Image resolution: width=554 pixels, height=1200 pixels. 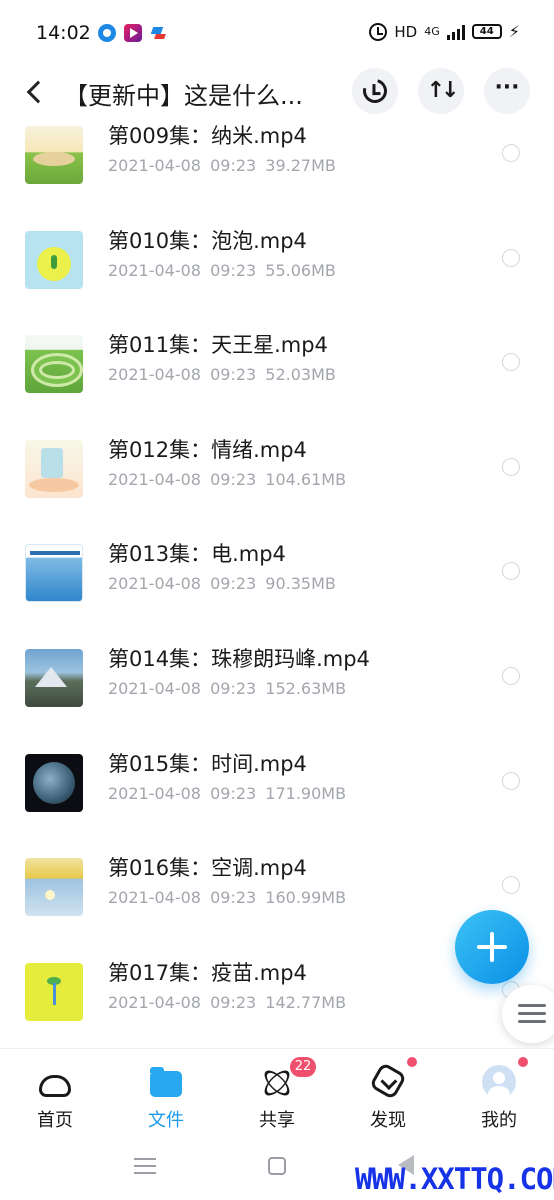 I want to click on nav-item-home: 首页, so click(x=55, y=1094).